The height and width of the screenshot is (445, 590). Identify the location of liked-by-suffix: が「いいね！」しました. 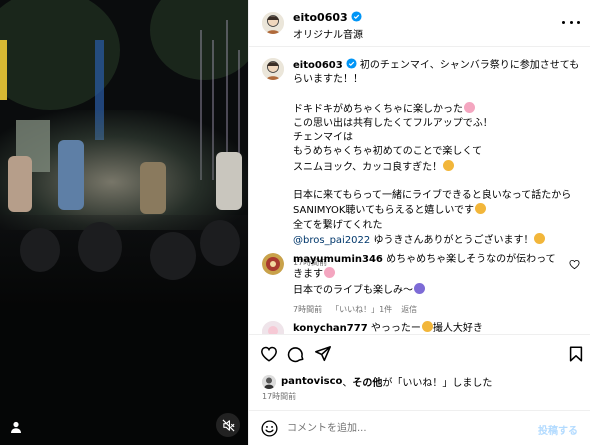
(437, 383).